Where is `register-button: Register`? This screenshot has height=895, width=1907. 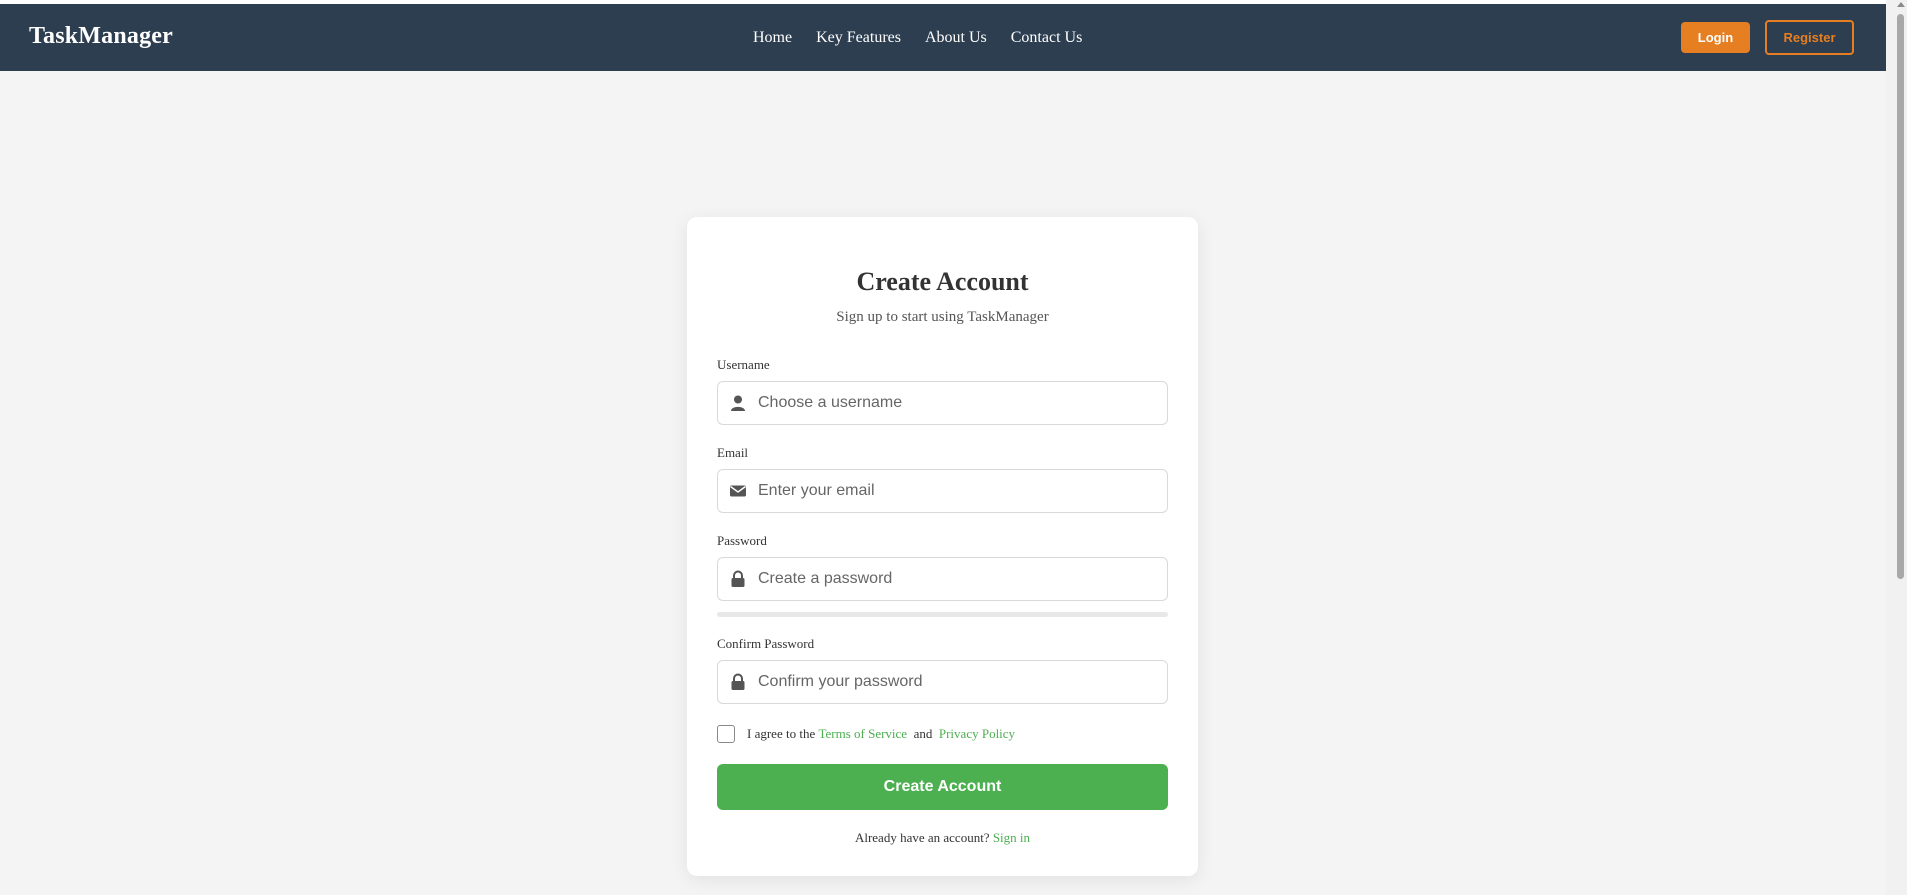
register-button: Register is located at coordinates (1809, 37).